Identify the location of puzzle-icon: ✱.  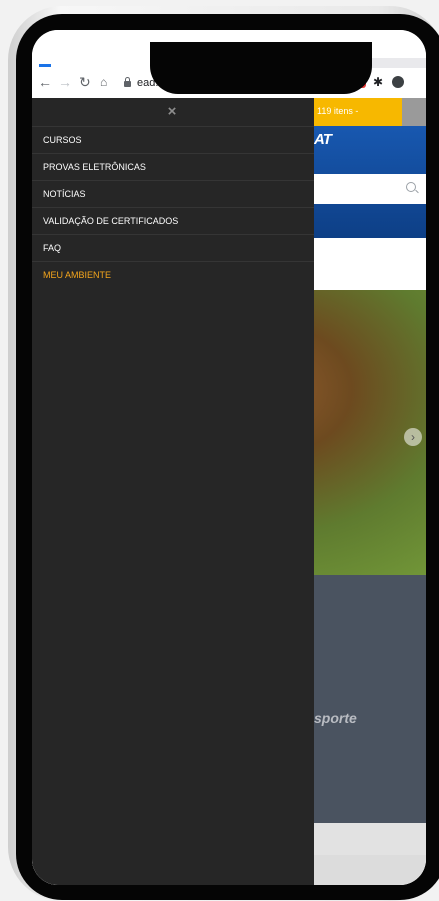
(378, 82).